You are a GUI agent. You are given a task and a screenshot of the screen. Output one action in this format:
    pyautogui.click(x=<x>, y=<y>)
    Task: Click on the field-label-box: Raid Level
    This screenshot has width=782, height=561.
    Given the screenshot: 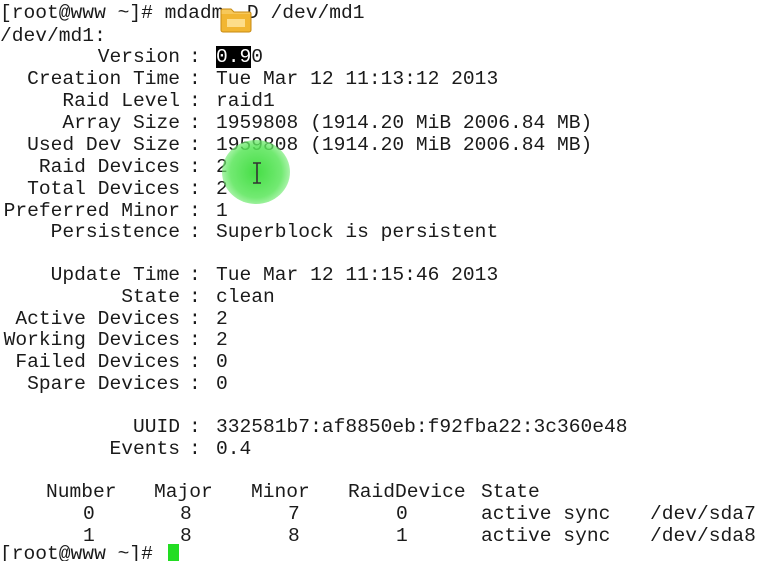 What is the action you would take?
    pyautogui.click(x=90, y=101)
    